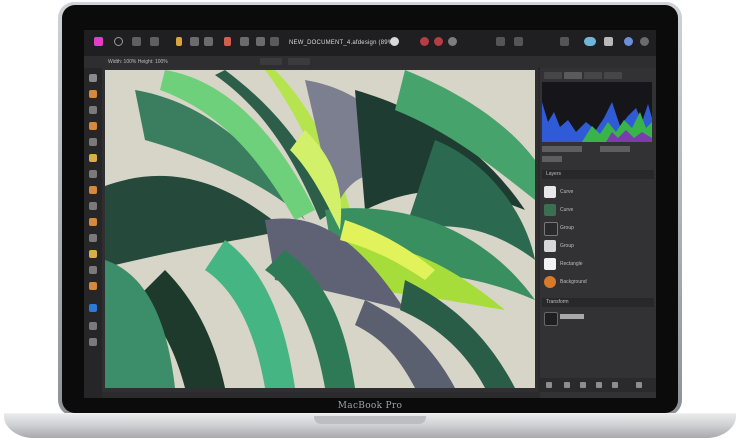  Describe the element at coordinates (573, 282) in the screenshot. I see `layer-label: Background` at that location.